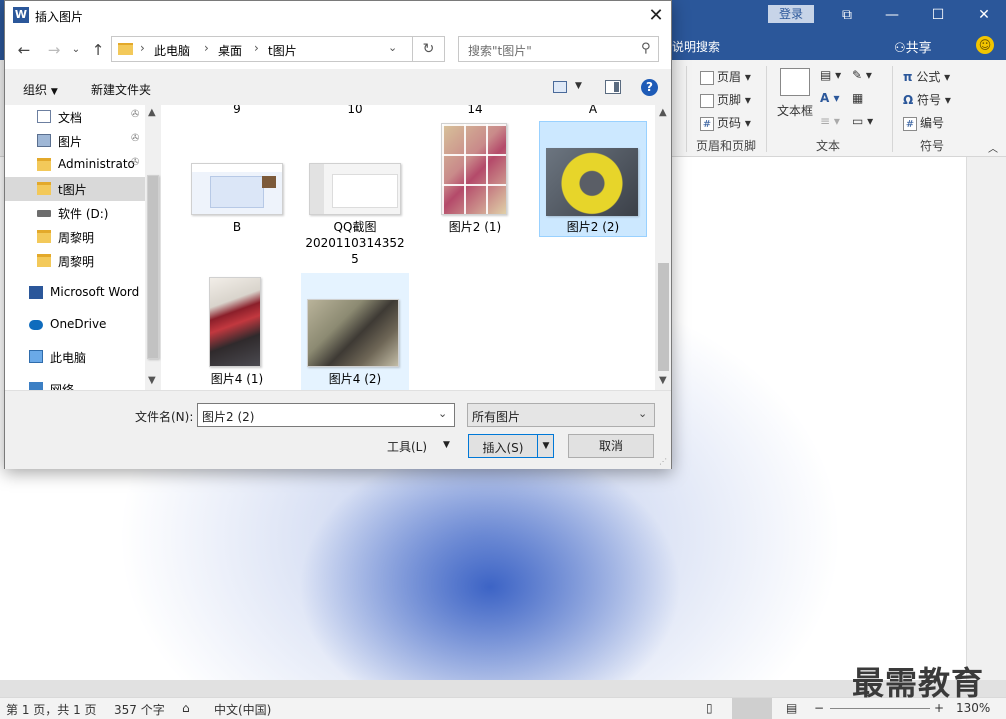 This screenshot has width=1006, height=719. I want to click on read-mode-icon: ▯, so click(709, 708).